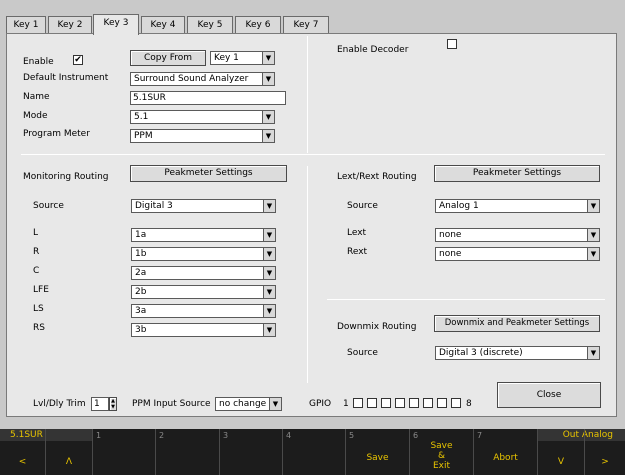  What do you see at coordinates (23, 452) in the screenshot?
I see `softkey-prev: <` at bounding box center [23, 452].